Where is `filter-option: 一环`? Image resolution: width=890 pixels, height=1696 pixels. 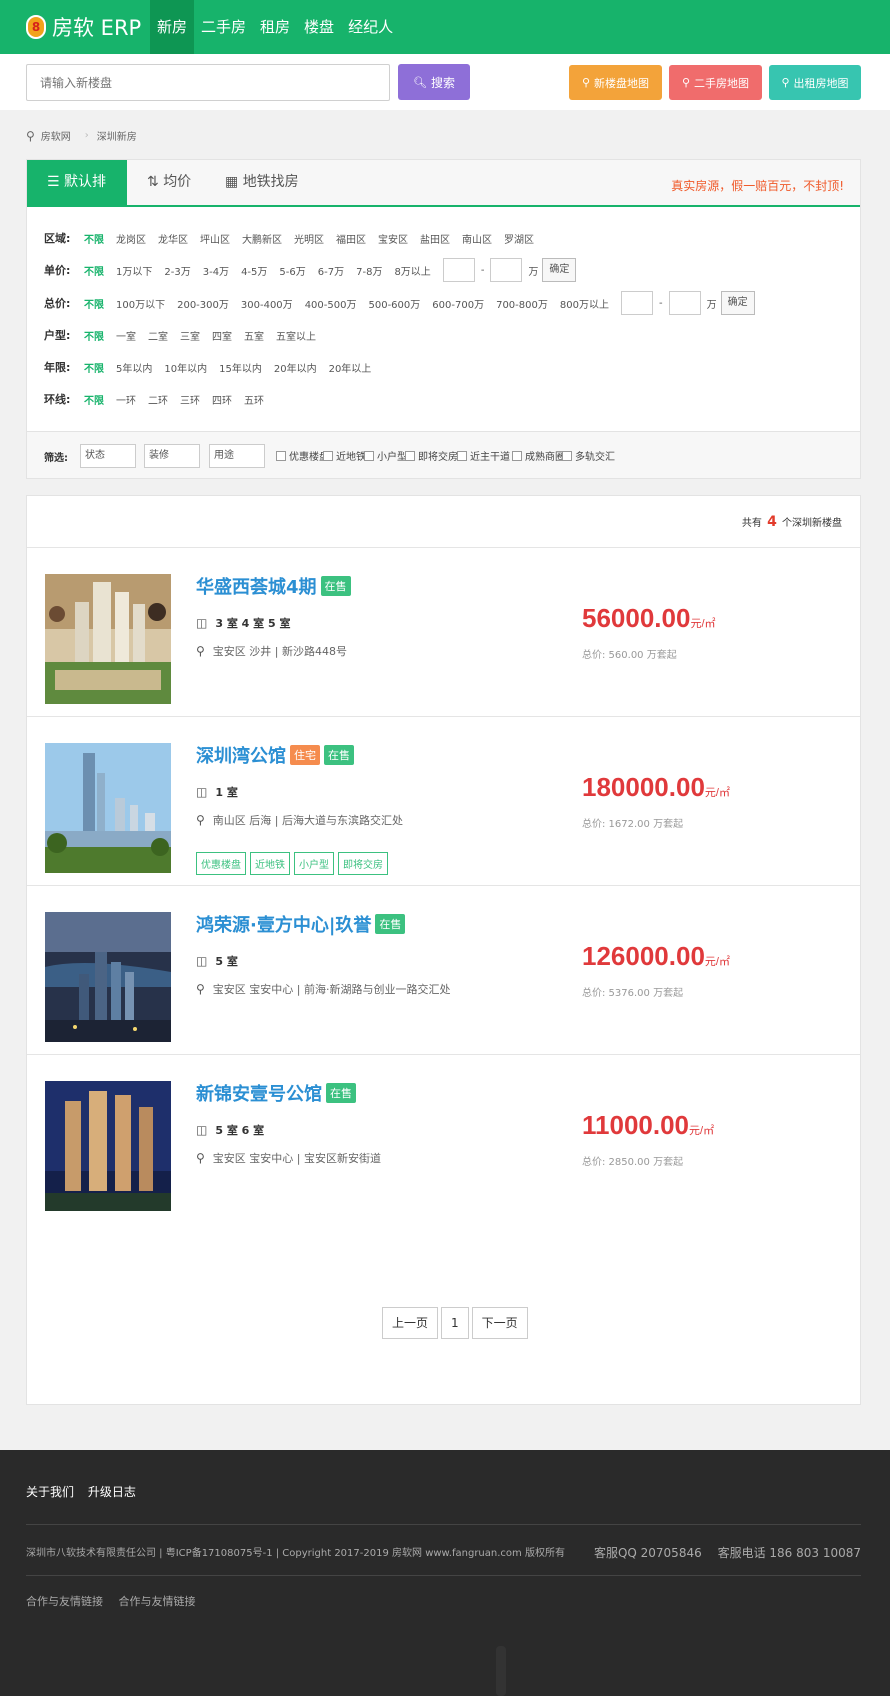 filter-option: 一环 is located at coordinates (126, 399).